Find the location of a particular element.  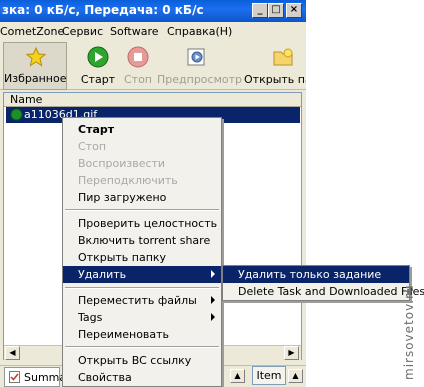

maximize-button: □ is located at coordinates (276, 10).